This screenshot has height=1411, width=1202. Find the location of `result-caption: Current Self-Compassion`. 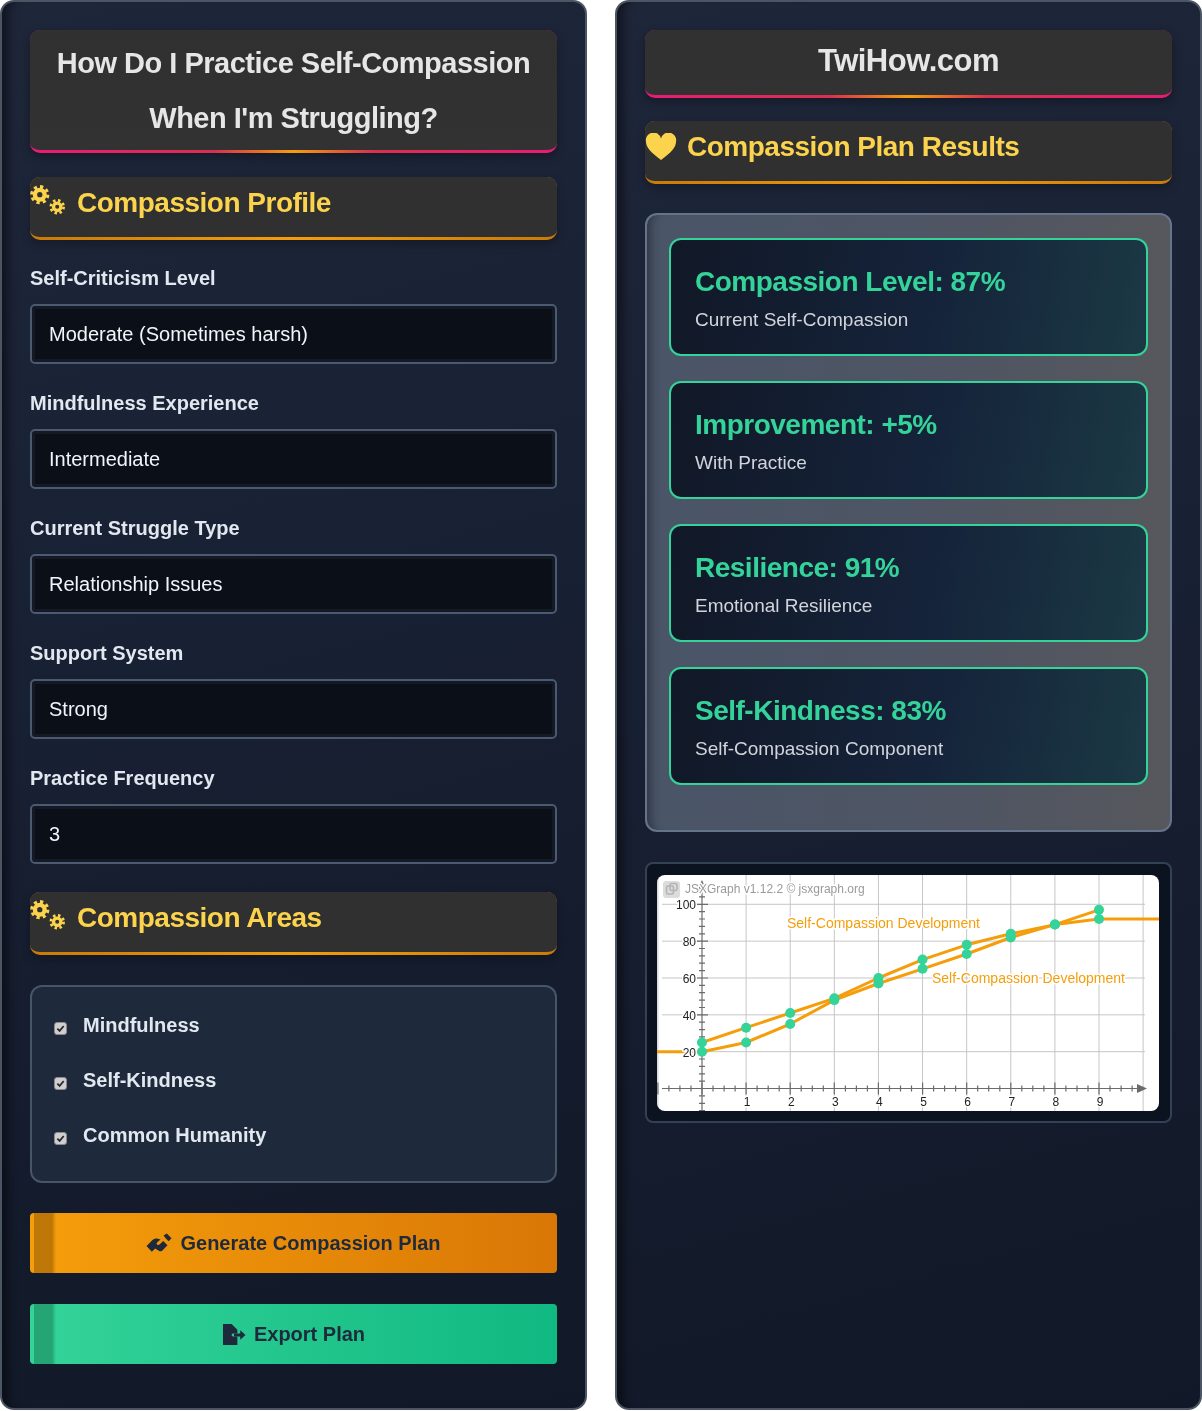

result-caption: Current Self-Compassion is located at coordinates (802, 320).